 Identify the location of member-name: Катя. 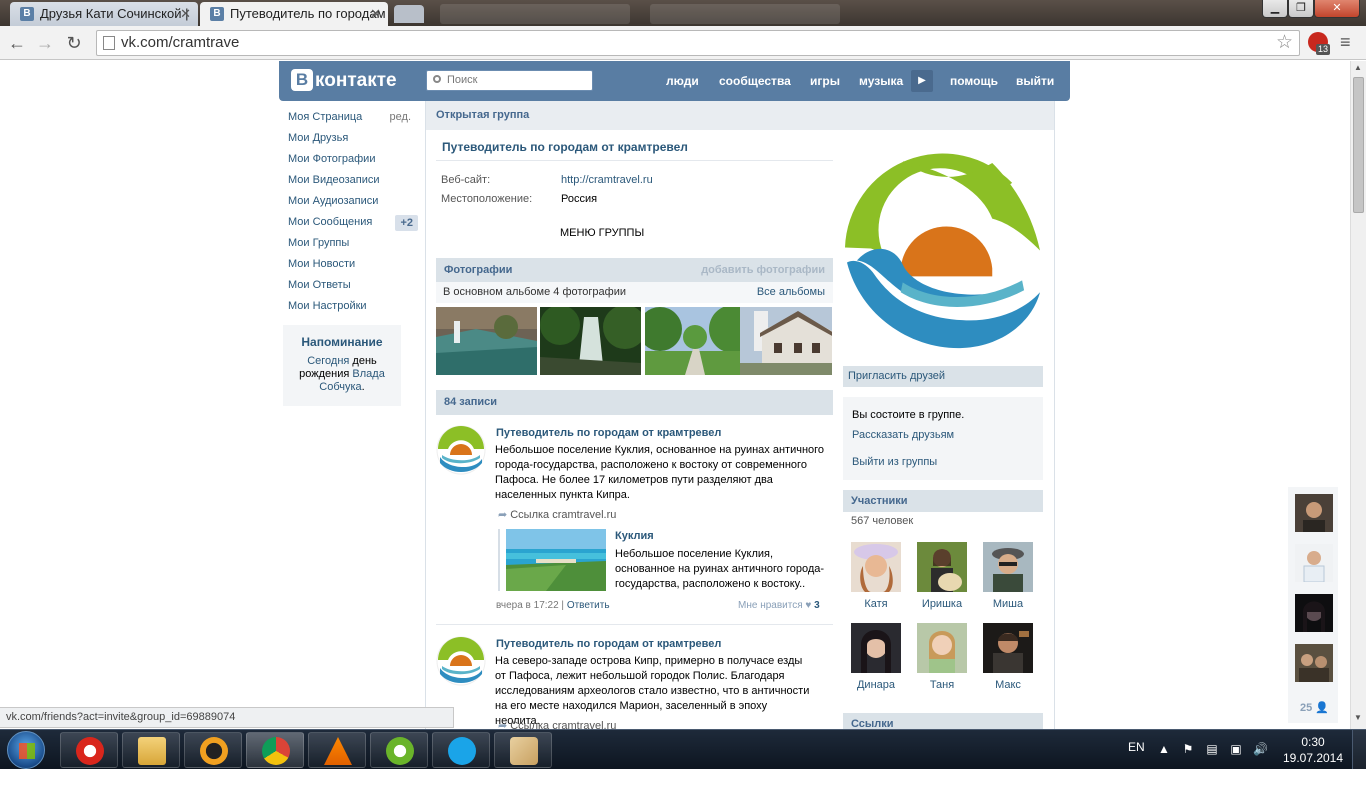
(876, 604).